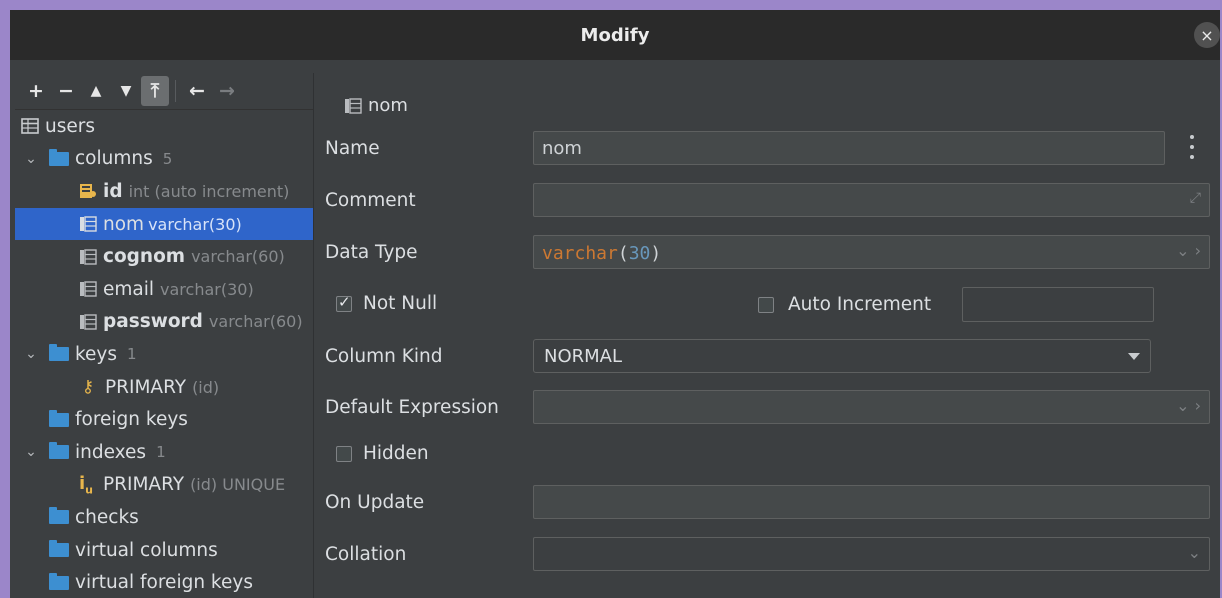  I want to click on arrow-left-icon: ←, so click(197, 91).